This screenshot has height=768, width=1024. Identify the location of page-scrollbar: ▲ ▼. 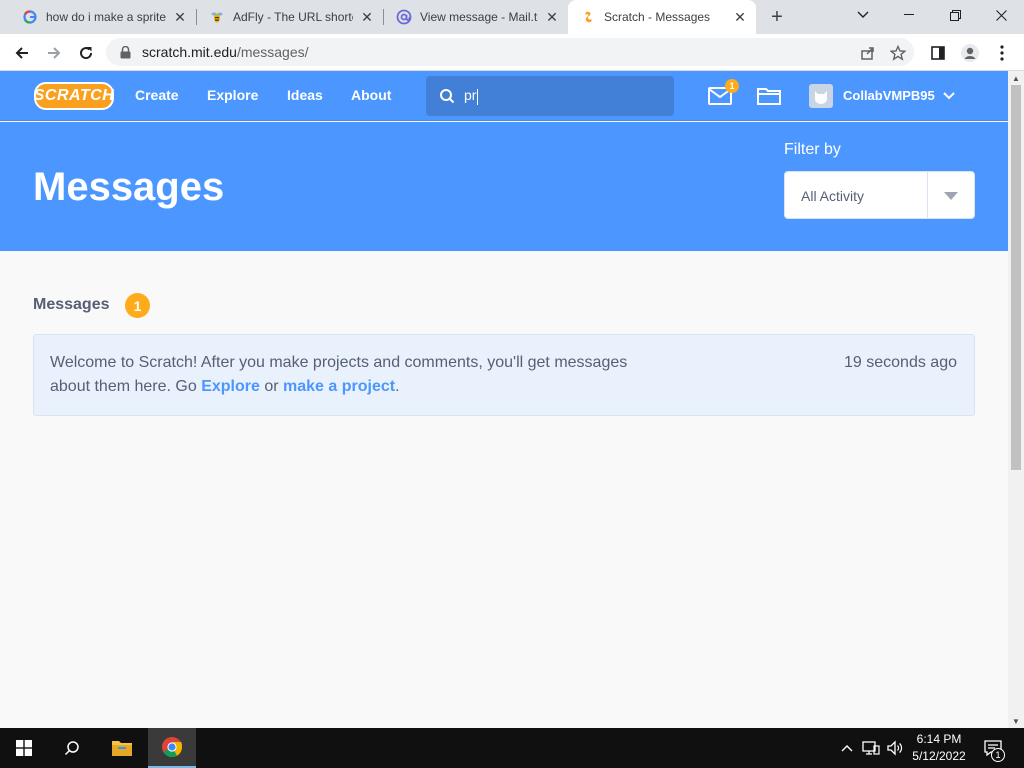
(1016, 399).